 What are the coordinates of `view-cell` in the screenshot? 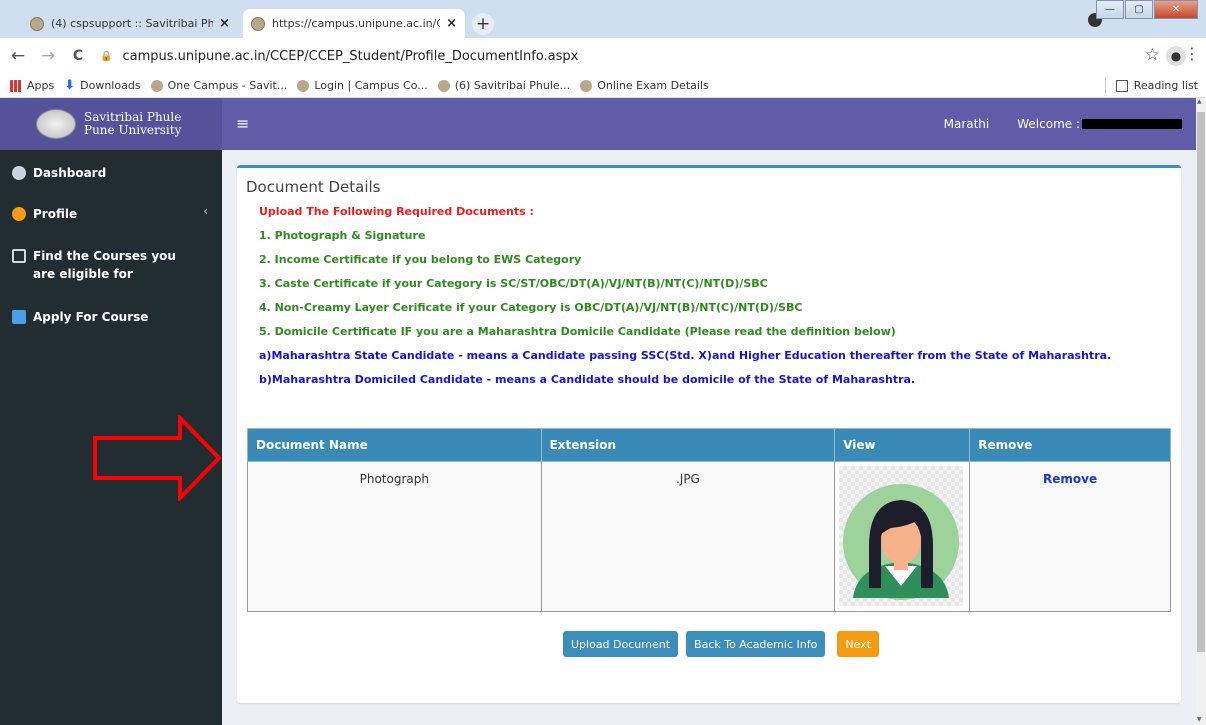 It's located at (902, 536).